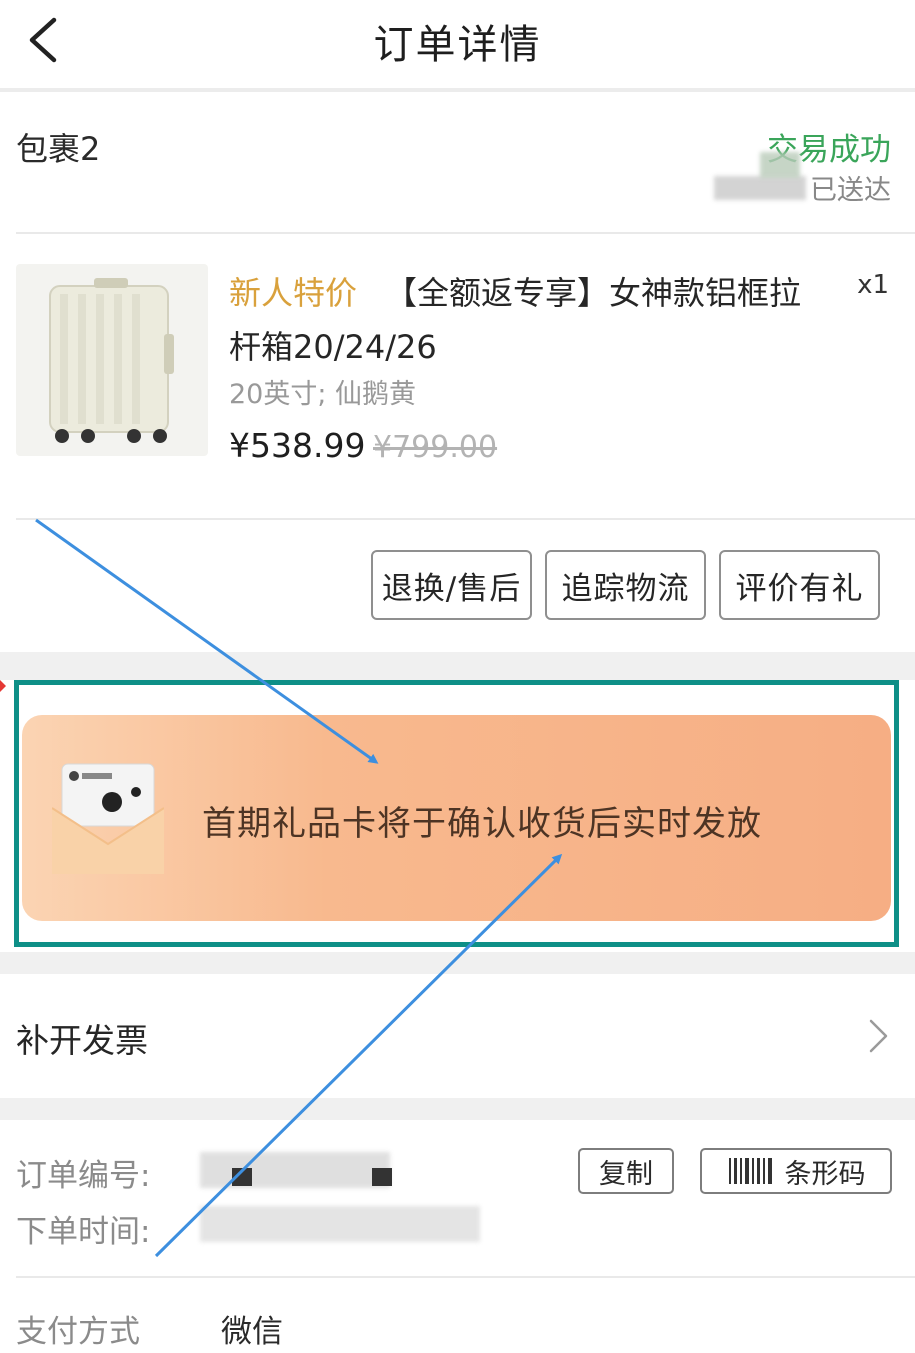  I want to click on review-button: 评价有礼, so click(799, 585).